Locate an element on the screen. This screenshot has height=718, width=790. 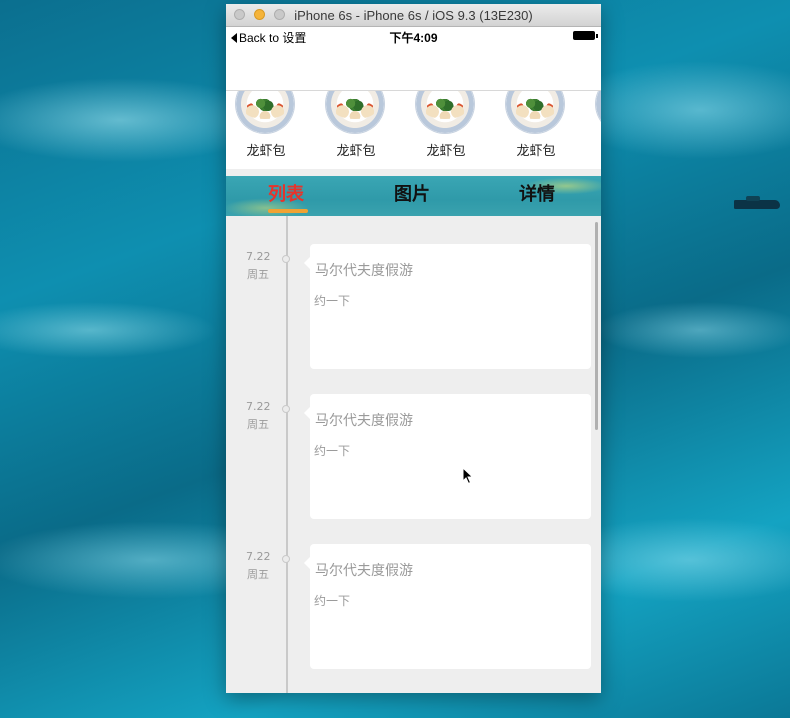
segmented-tab-bar: 列表 图片 详情 is located at coordinates (413, 196).